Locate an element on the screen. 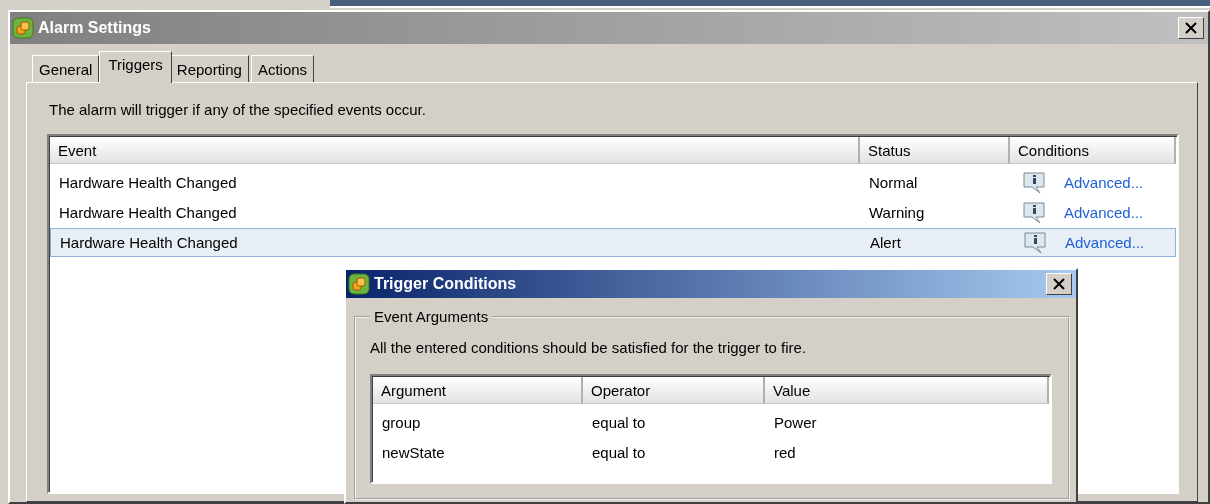  description-text: All the entered conditions should be satisfied for the trigger to fire. is located at coordinates (589, 347).